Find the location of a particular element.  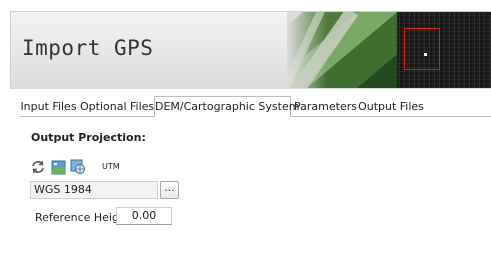

globe-view-icon is located at coordinates (78, 167).